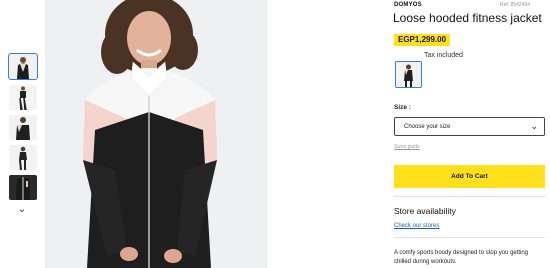 The height and width of the screenshot is (268, 550). What do you see at coordinates (402, 107) in the screenshot?
I see `size-label: Size :` at bounding box center [402, 107].